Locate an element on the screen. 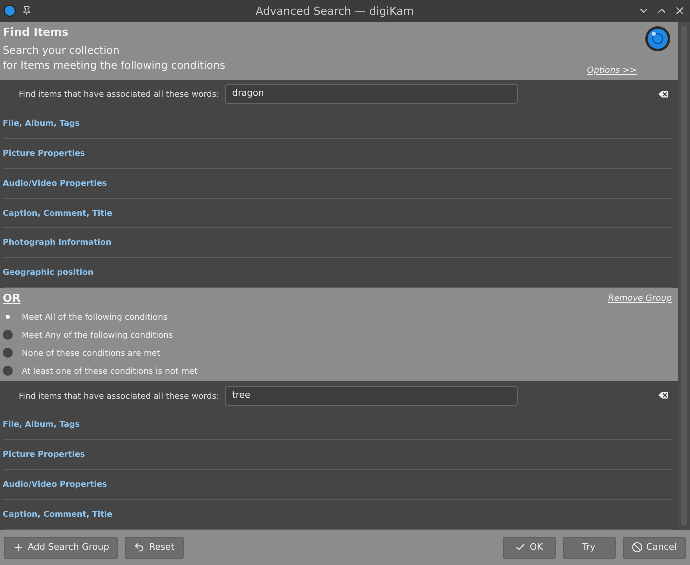 The height and width of the screenshot is (565, 690). undo-icon is located at coordinates (140, 547).